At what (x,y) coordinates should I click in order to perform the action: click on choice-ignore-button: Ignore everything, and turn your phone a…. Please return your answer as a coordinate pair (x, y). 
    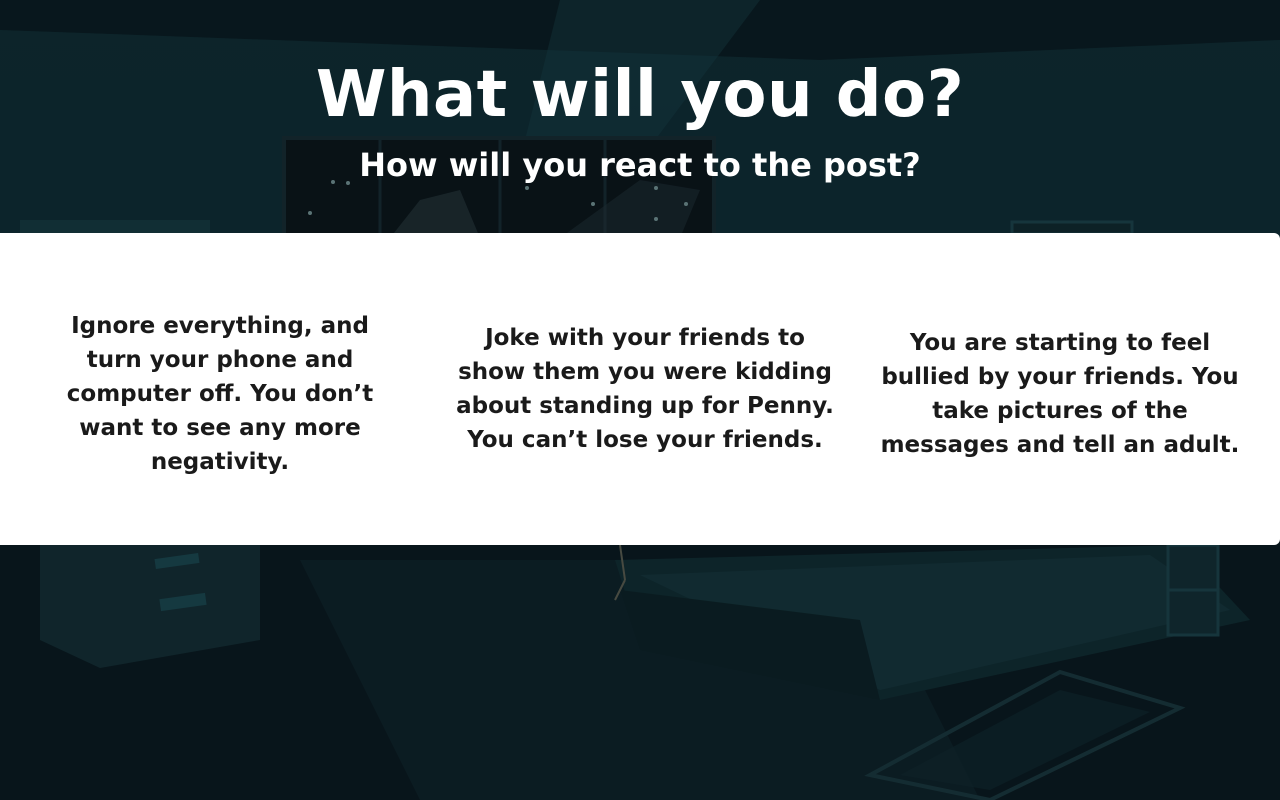
    Looking at the image, I should click on (220, 389).